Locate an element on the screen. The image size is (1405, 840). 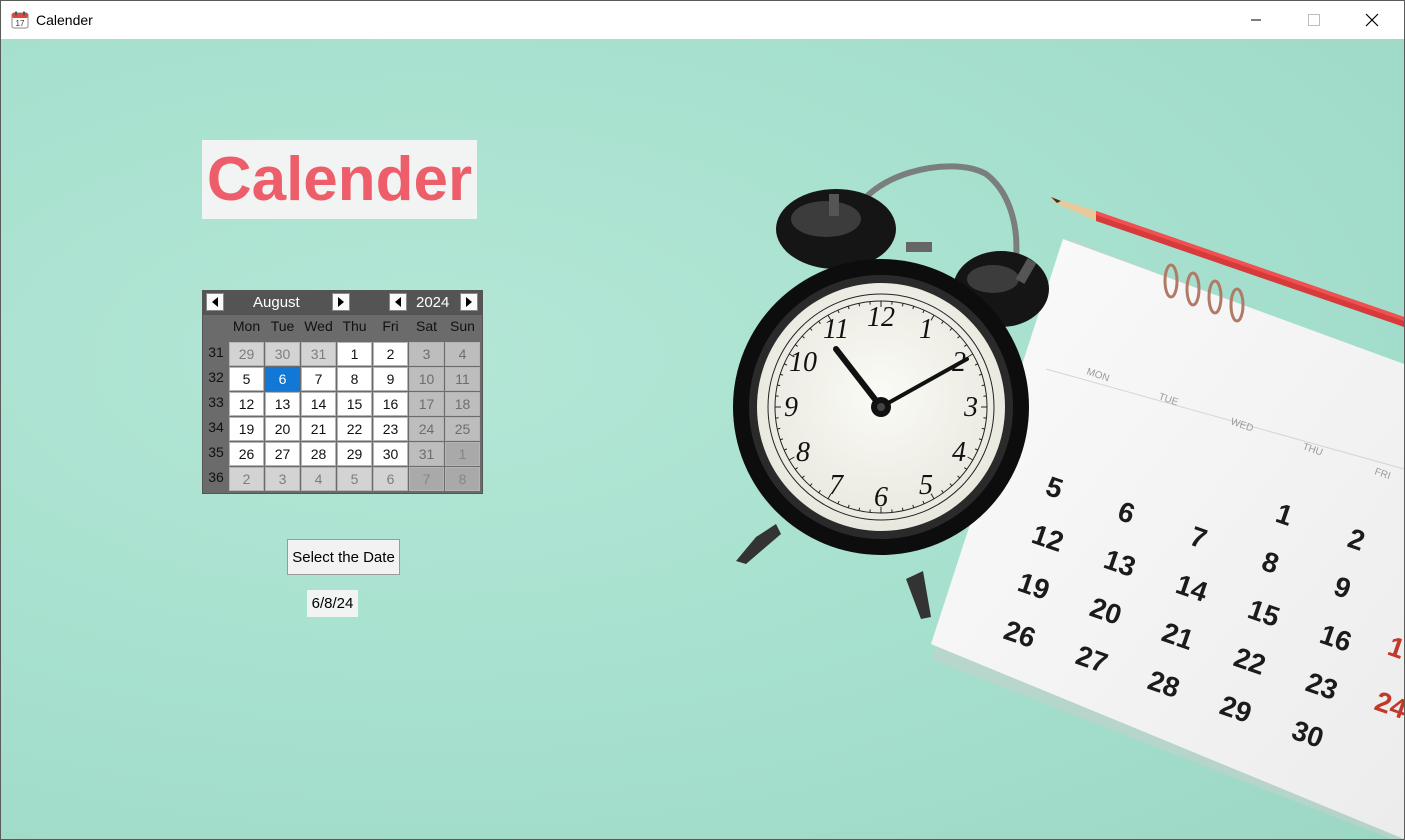
day-cell: 16 is located at coordinates (390, 404).